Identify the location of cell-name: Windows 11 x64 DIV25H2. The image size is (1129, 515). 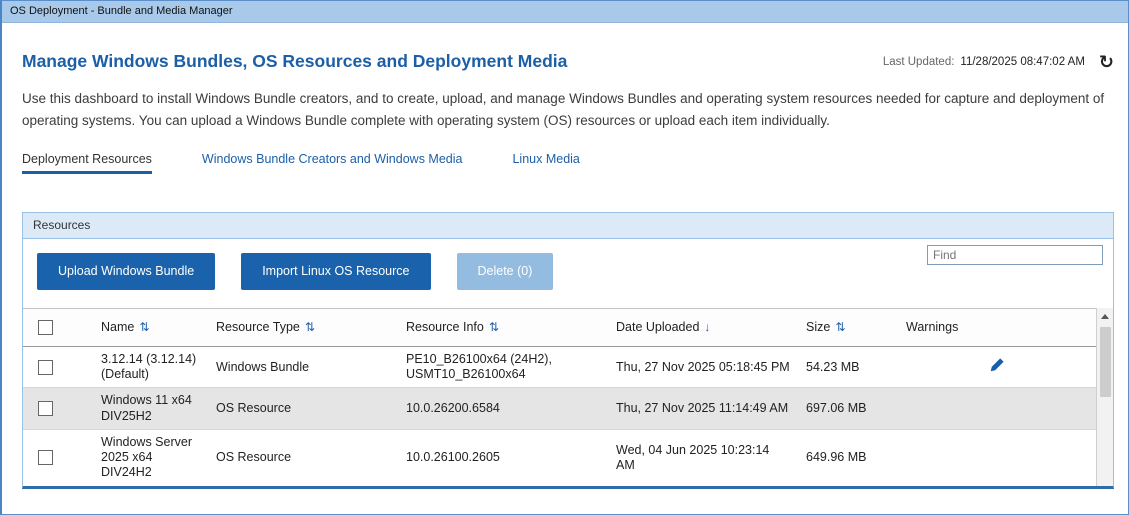
(150, 408).